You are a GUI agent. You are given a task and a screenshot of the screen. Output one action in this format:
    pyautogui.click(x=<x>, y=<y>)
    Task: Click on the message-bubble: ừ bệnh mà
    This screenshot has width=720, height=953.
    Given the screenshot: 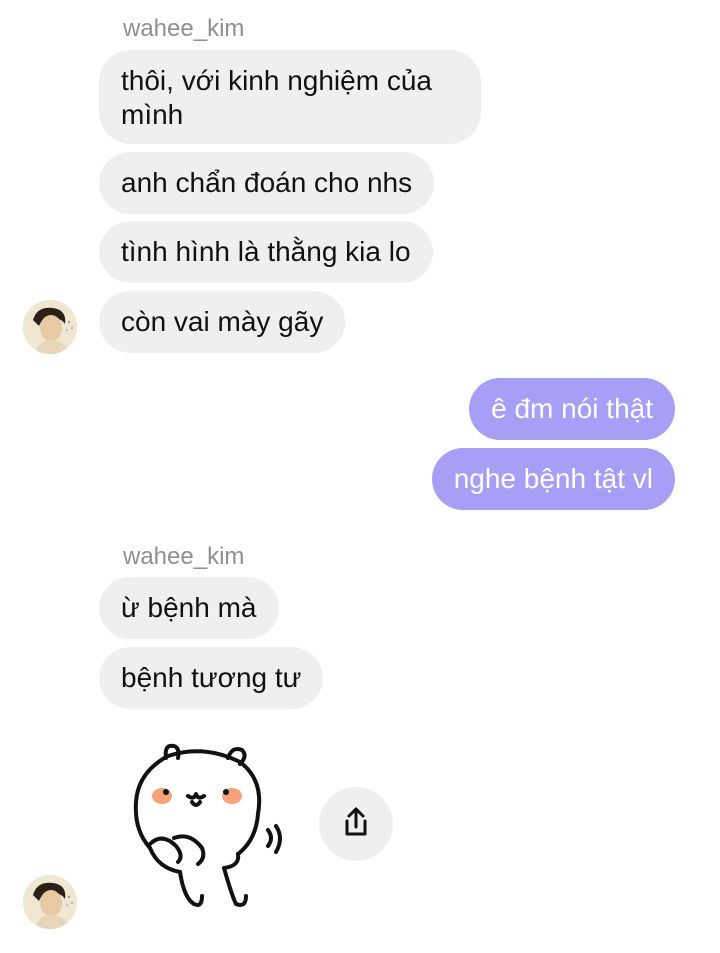 What is the action you would take?
    pyautogui.click(x=189, y=608)
    